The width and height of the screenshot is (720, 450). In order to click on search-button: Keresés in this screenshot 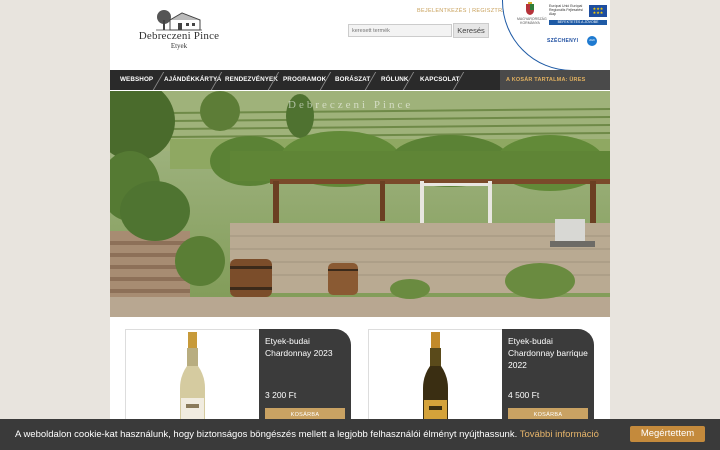, I will do `click(471, 30)`.